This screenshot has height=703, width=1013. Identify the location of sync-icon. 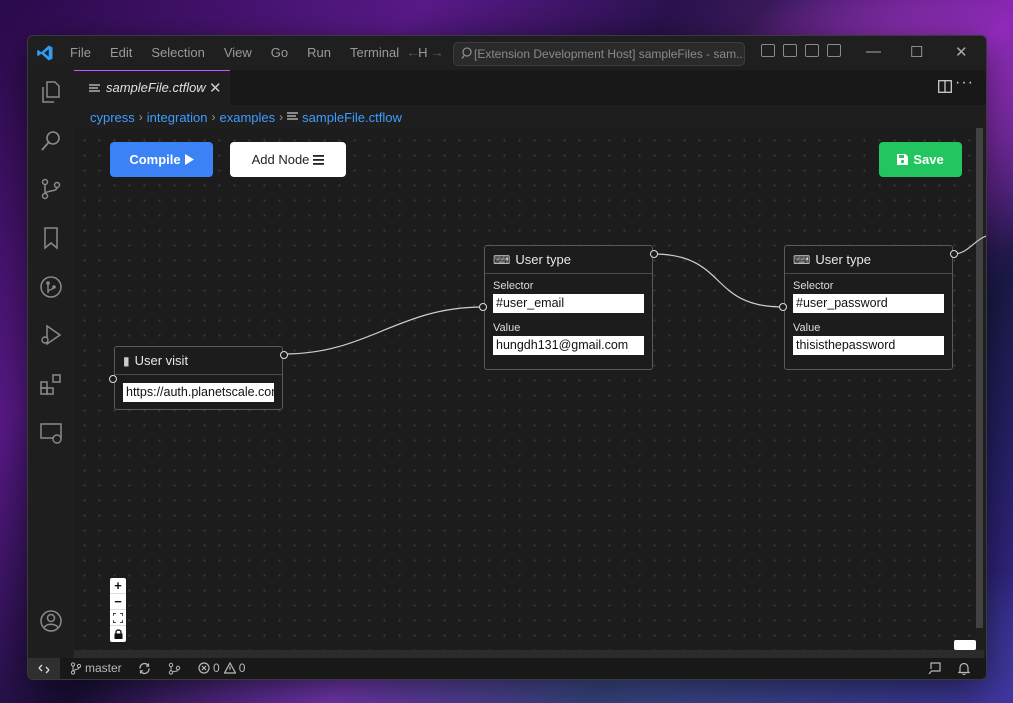
(144, 668).